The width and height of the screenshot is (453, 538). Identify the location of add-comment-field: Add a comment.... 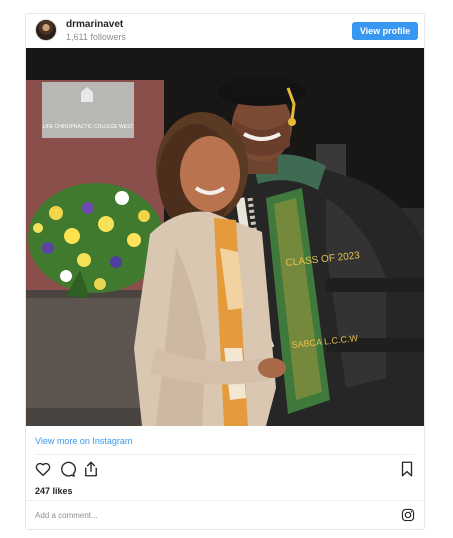
(66, 515).